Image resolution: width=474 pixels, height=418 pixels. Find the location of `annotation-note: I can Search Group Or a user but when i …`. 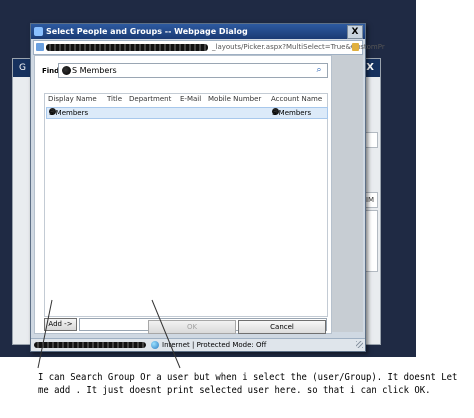

annotation-note: I can Search Group Or a user but when i … is located at coordinates (248, 384).